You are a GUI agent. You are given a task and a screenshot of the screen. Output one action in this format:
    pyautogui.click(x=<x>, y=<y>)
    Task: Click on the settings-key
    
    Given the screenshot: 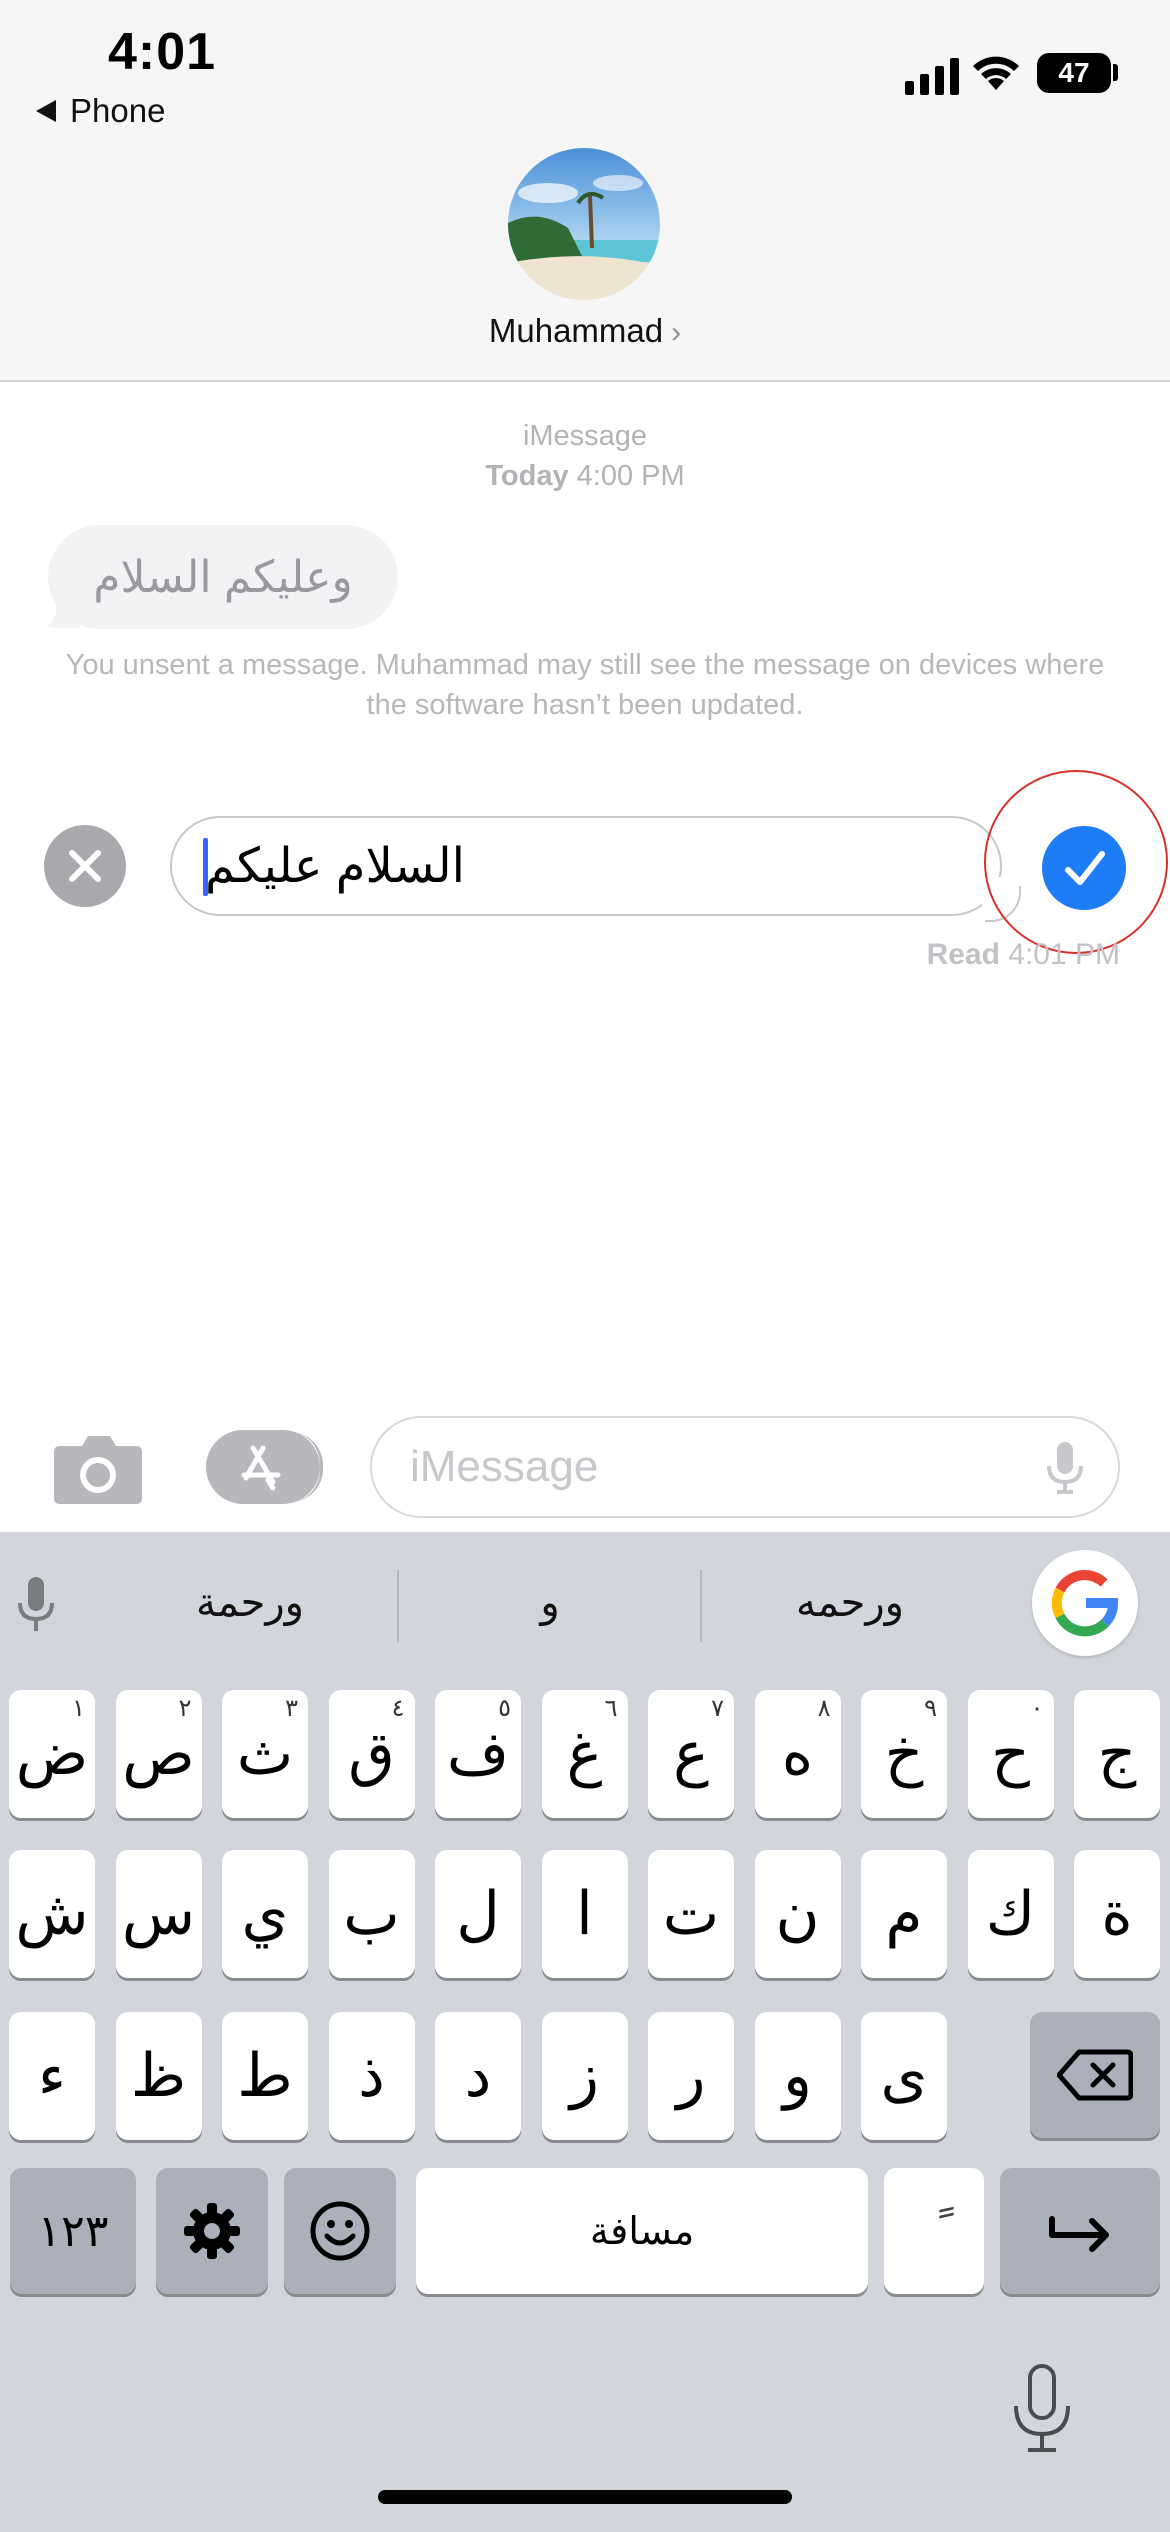 What is the action you would take?
    pyautogui.click(x=212, y=2231)
    